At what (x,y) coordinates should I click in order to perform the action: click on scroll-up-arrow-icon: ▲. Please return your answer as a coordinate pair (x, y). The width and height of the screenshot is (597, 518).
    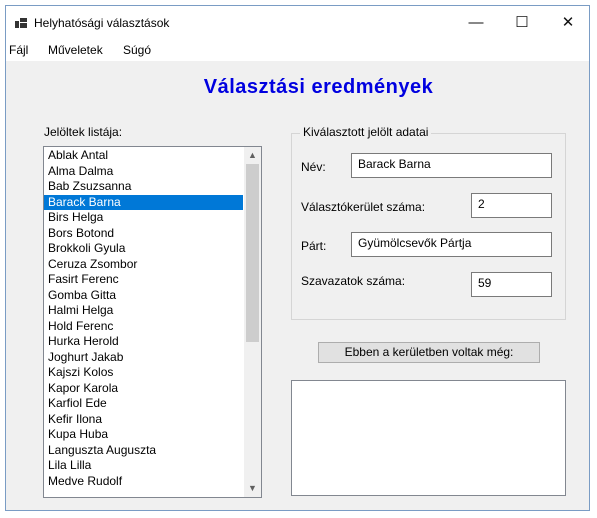
    Looking at the image, I should click on (252, 155).